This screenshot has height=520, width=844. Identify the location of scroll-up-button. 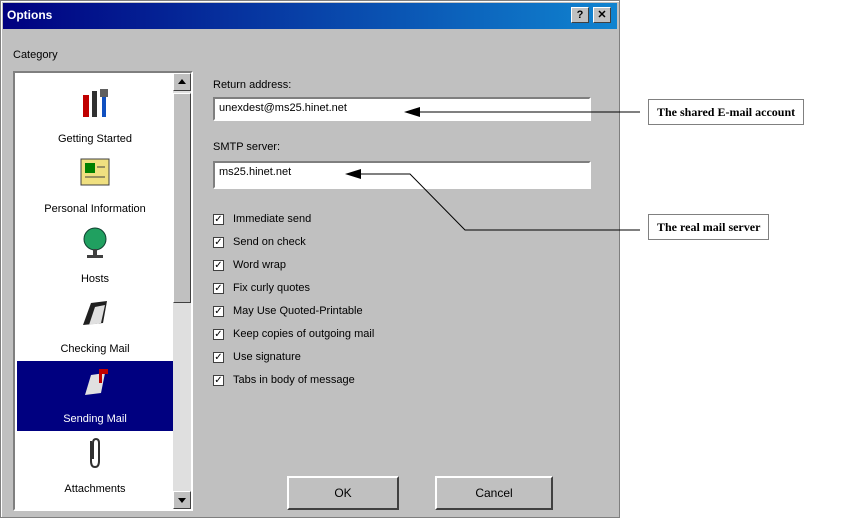
(182, 82).